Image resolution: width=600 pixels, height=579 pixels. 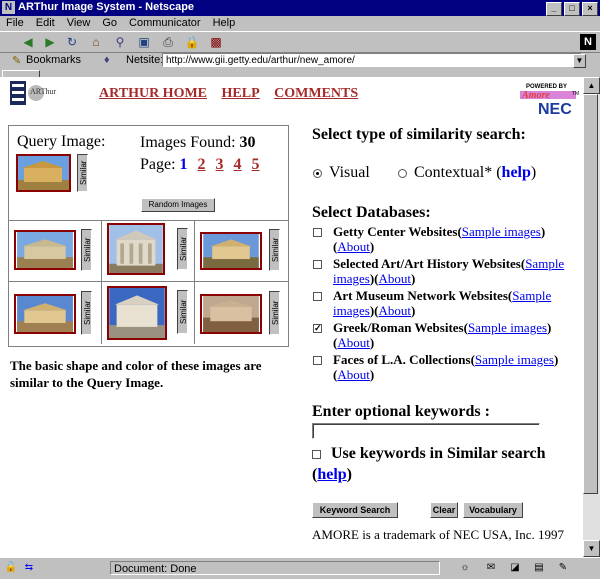 I want to click on discussions-icon: ◪, so click(x=515, y=568).